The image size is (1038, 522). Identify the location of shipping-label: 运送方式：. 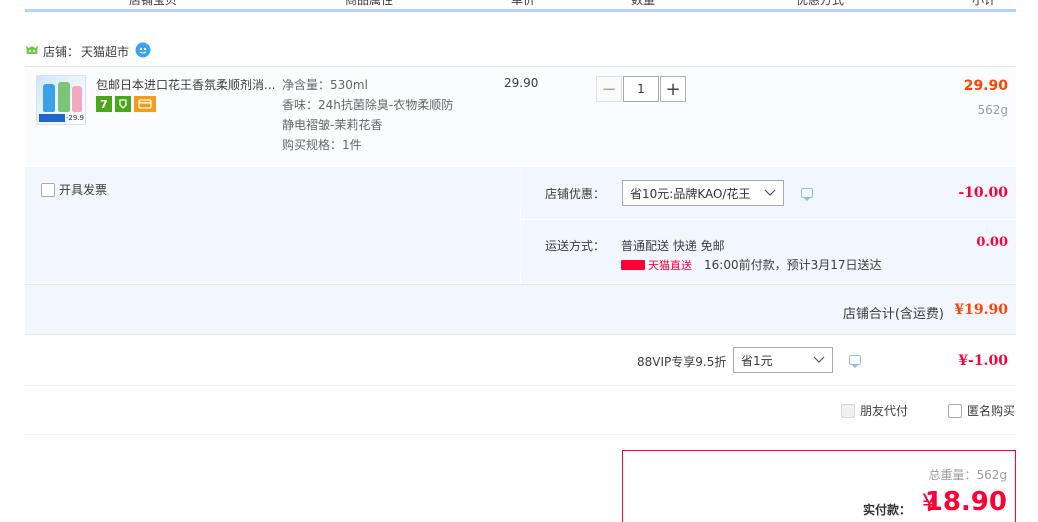
(575, 246).